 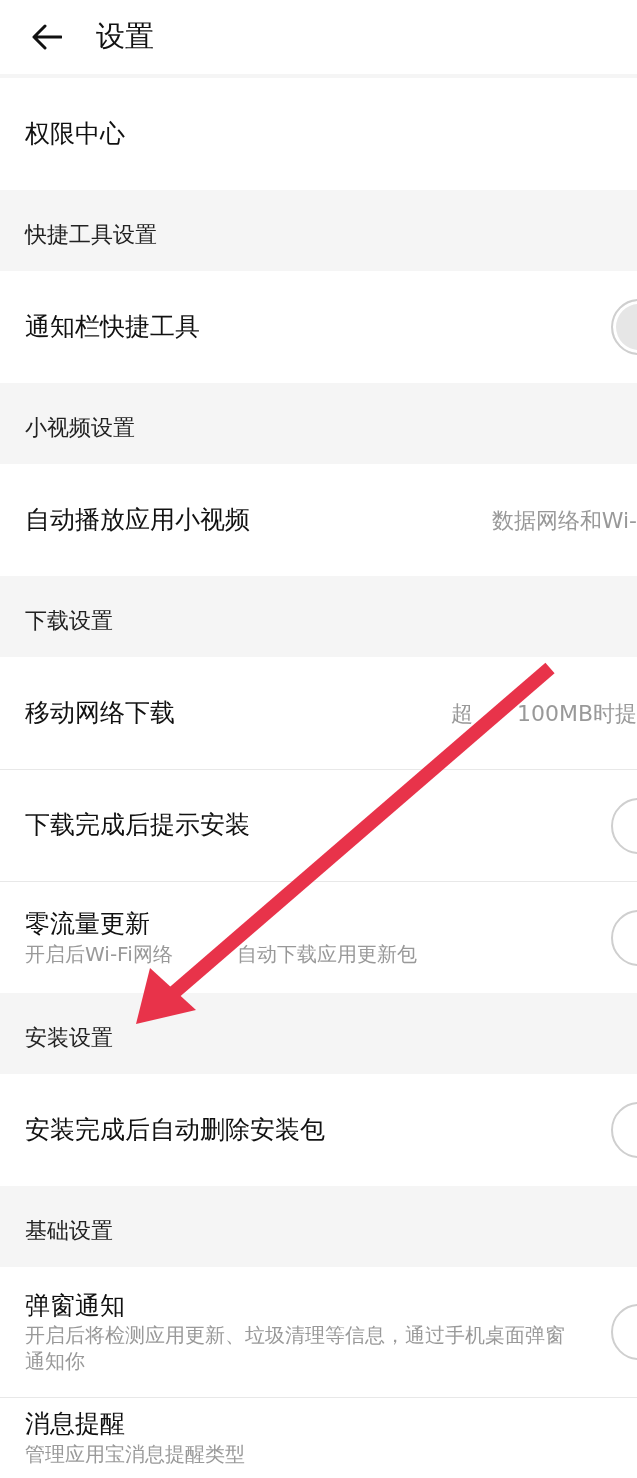 I want to click on row-label: 下载完成后提示安装, so click(x=137, y=825).